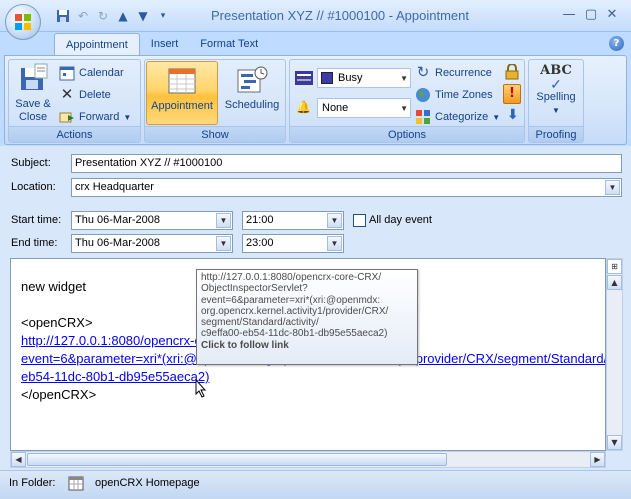 This screenshot has width=631, height=499. Describe the element at coordinates (117, 220) in the screenshot. I see `start-date-value: Thu 06-Mar-2008` at that location.